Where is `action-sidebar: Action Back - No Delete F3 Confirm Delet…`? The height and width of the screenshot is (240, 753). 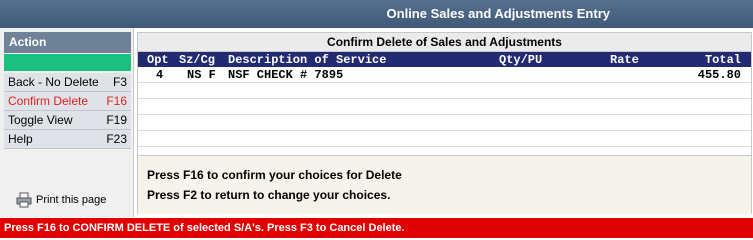
action-sidebar: Action Back - No Delete F3 Confirm Delet… is located at coordinates (67, 122).